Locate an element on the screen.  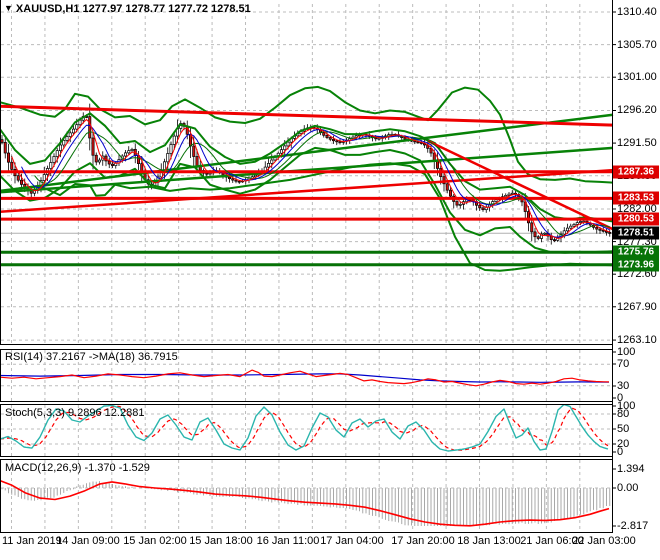
rsi-axis-label: 70 is located at coordinates (623, 364).